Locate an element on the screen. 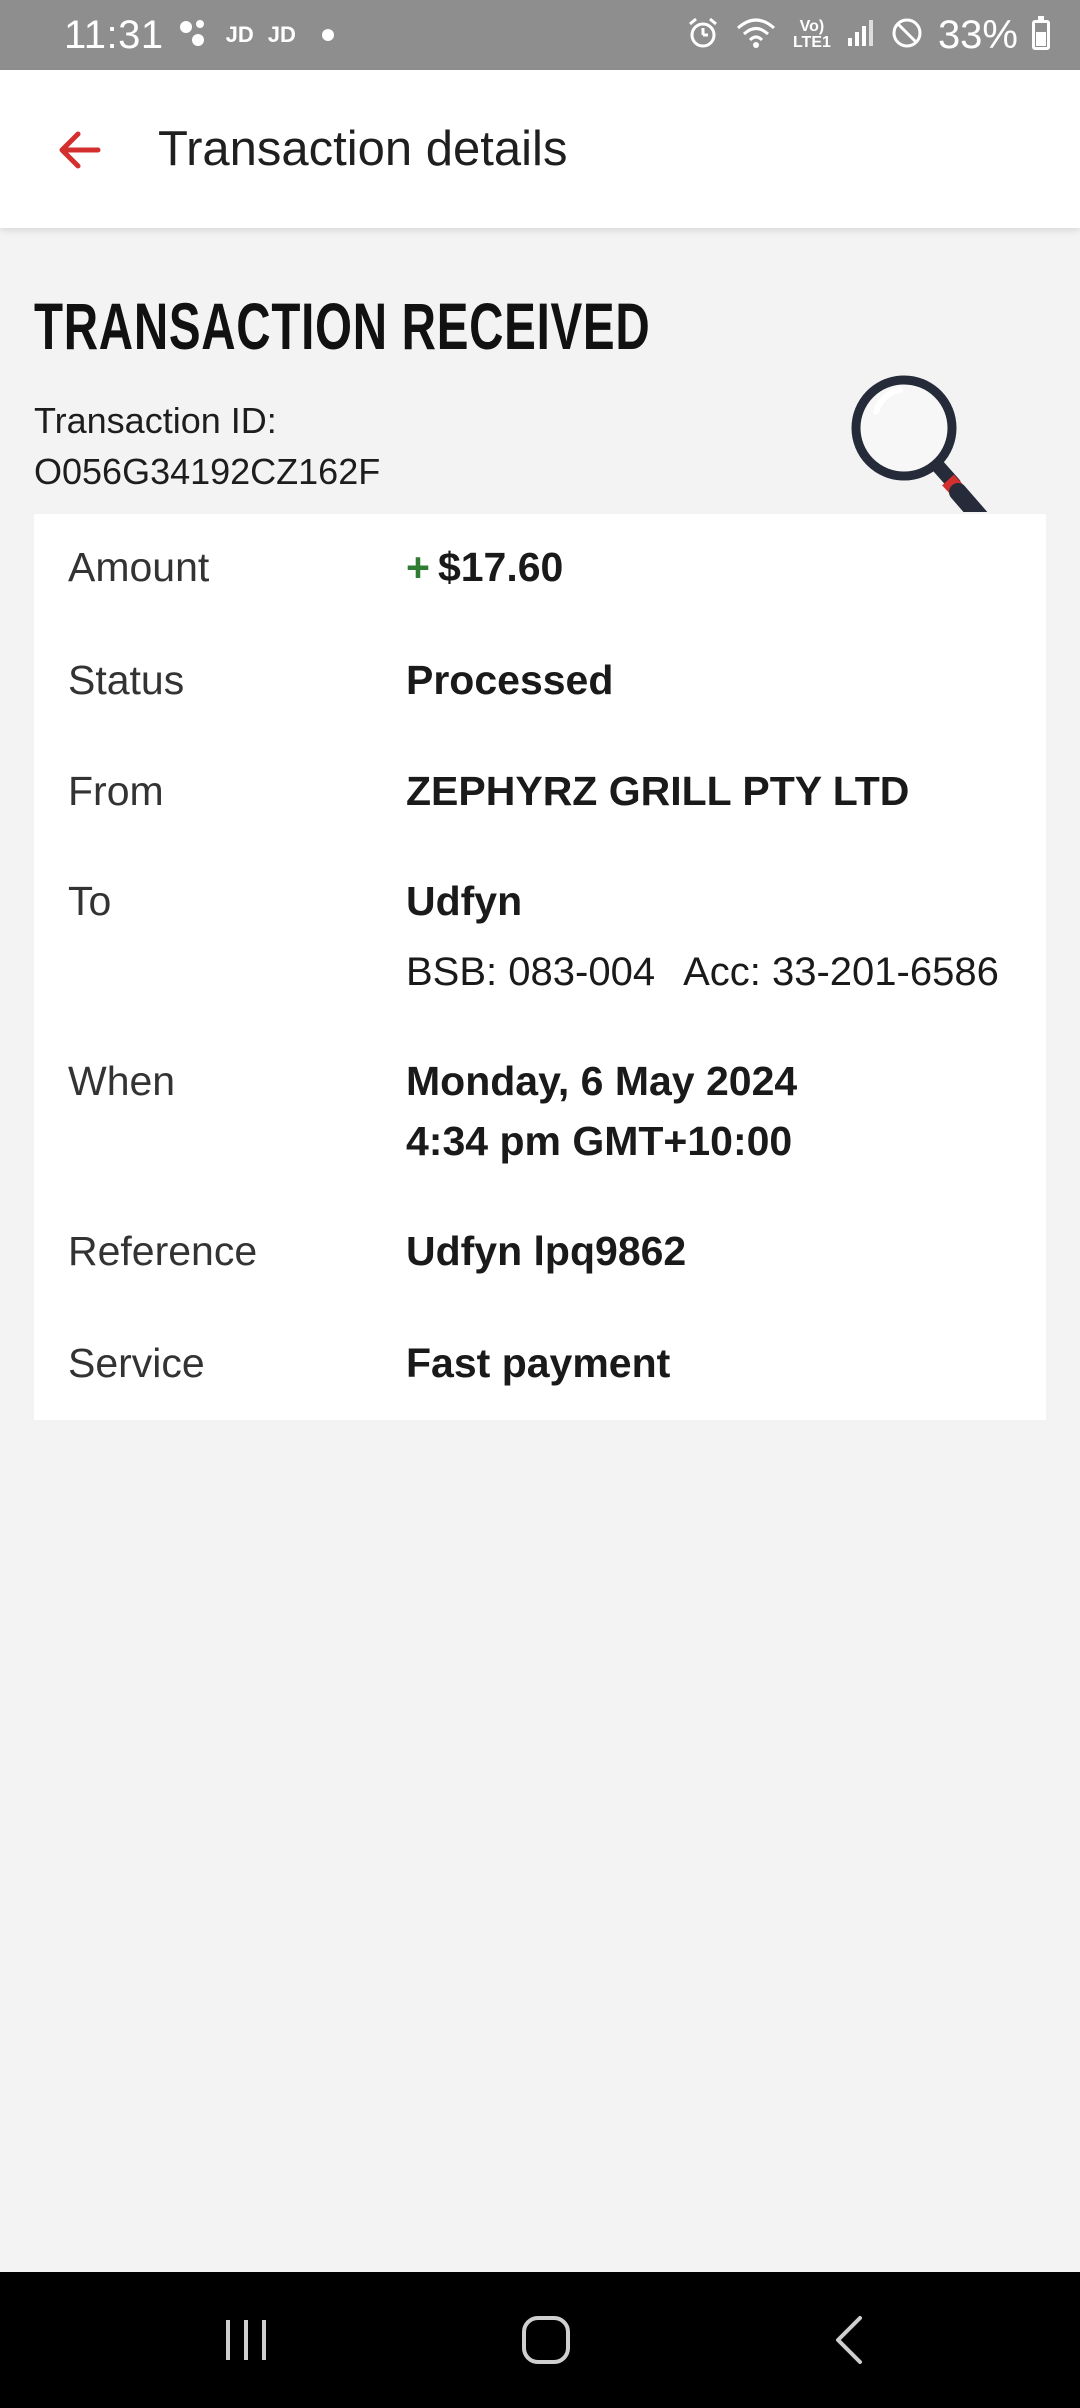  amount-label: Amount is located at coordinates (139, 567).